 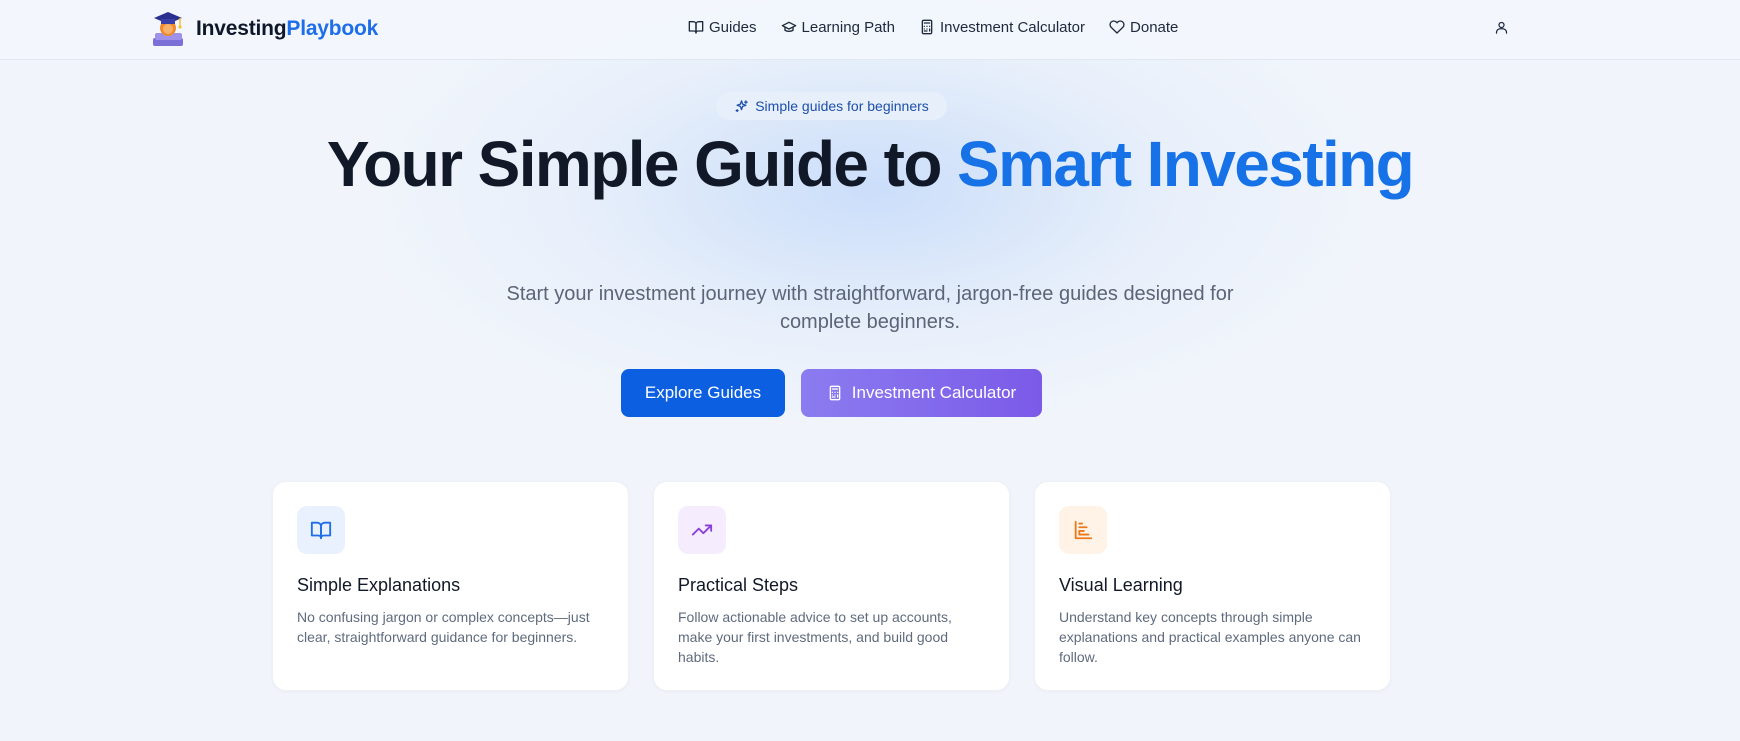 What do you see at coordinates (738, 585) in the screenshot?
I see `feature-title: Practical Steps` at bounding box center [738, 585].